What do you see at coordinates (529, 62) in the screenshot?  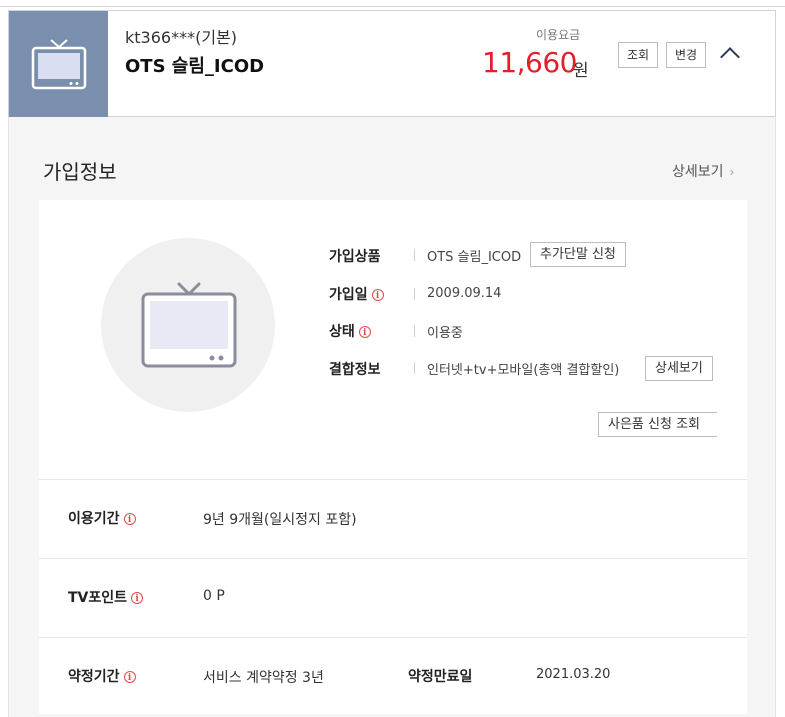 I see `fee-amount: 11,660` at bounding box center [529, 62].